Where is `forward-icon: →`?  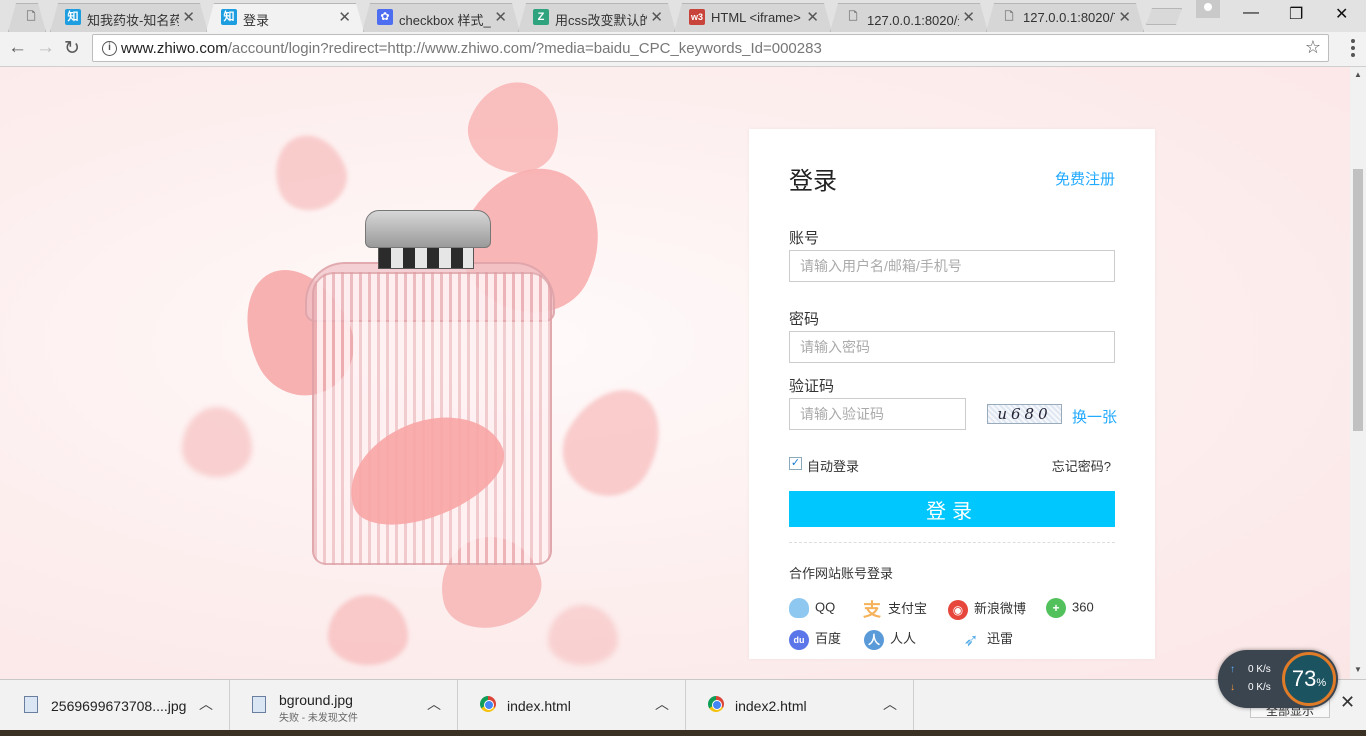 forward-icon: → is located at coordinates (45, 48).